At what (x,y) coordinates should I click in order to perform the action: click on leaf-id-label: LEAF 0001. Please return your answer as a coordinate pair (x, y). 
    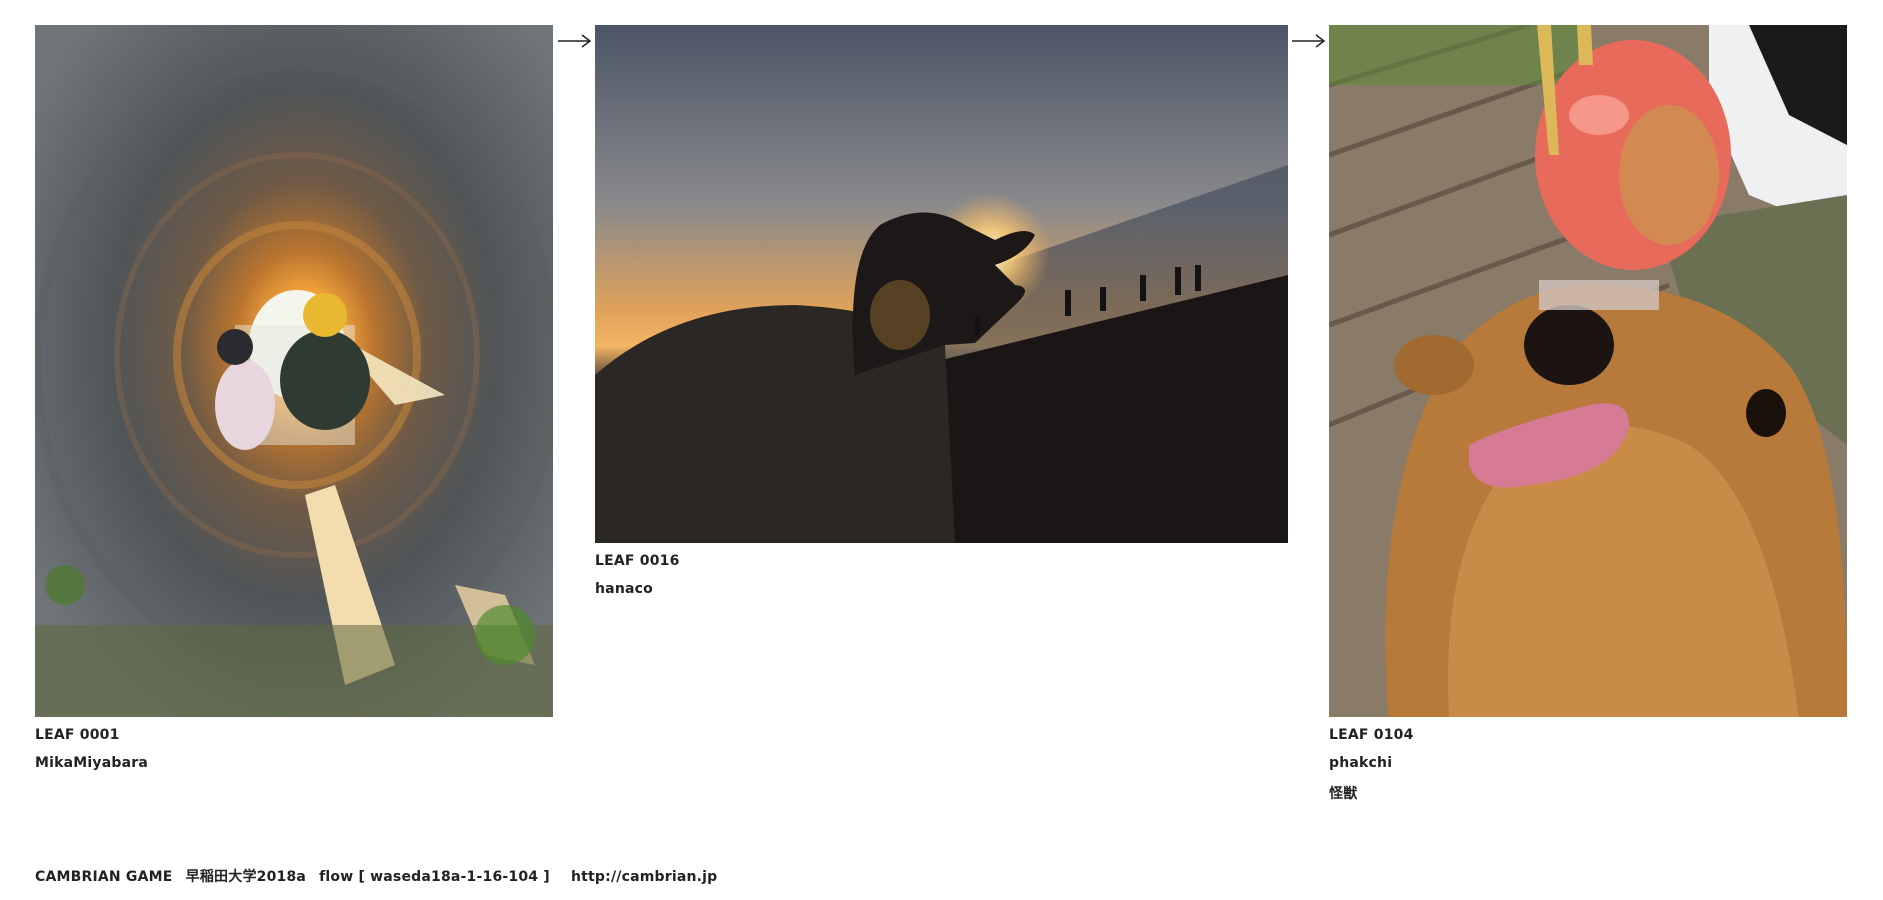
    Looking at the image, I should click on (77, 735).